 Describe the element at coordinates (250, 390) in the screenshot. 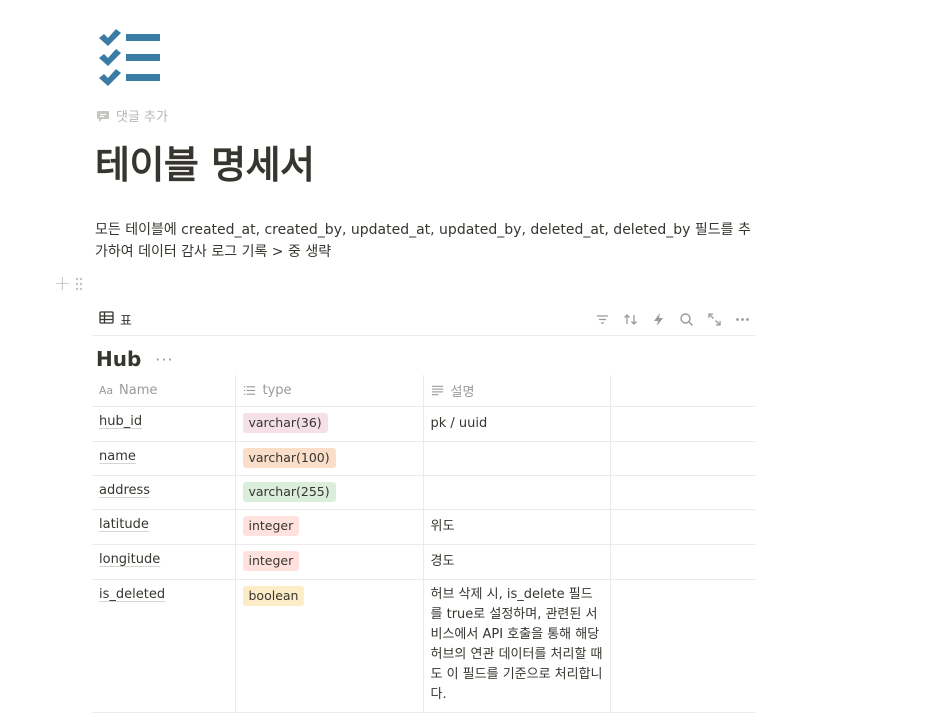

I see `list-icon` at that location.